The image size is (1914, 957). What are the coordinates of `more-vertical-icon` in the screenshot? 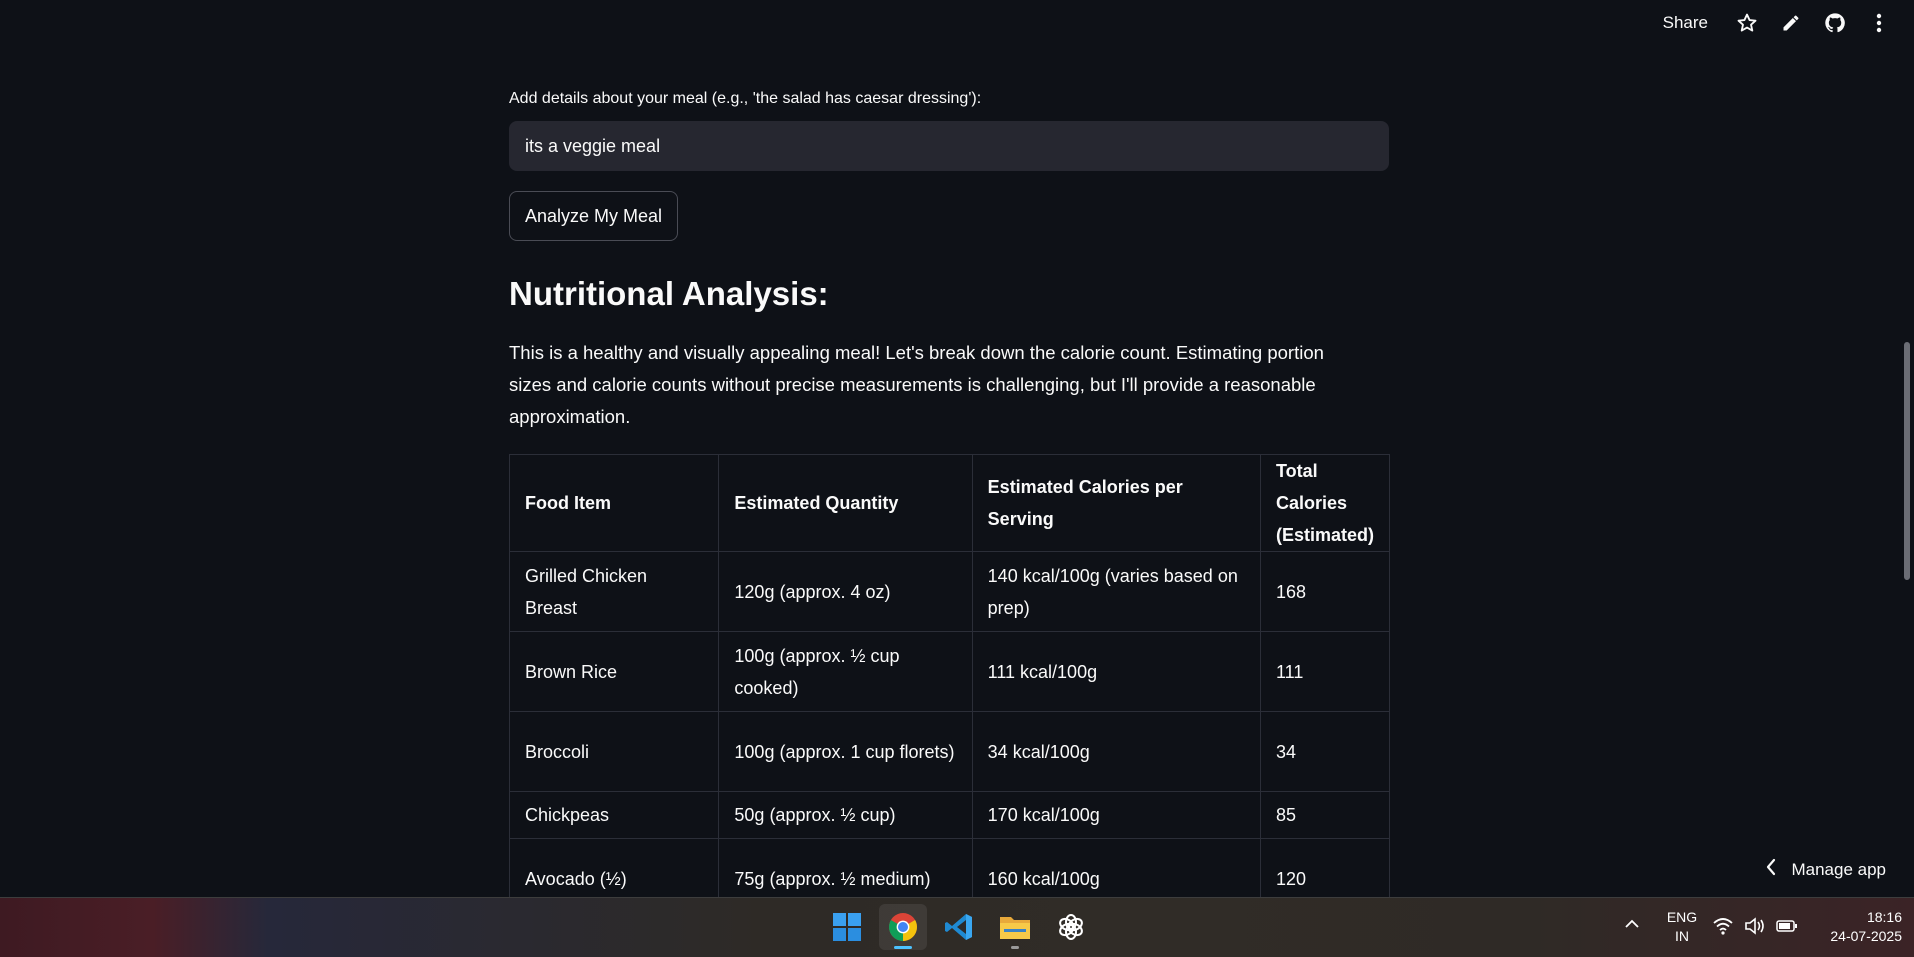 It's located at (1879, 23).